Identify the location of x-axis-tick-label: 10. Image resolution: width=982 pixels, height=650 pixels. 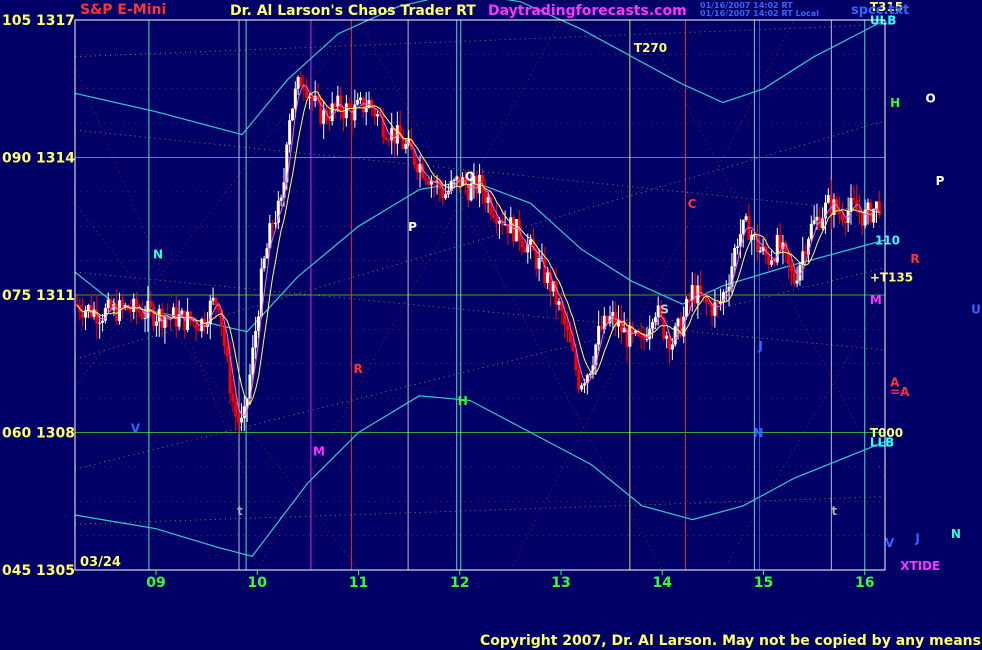
(258, 583).